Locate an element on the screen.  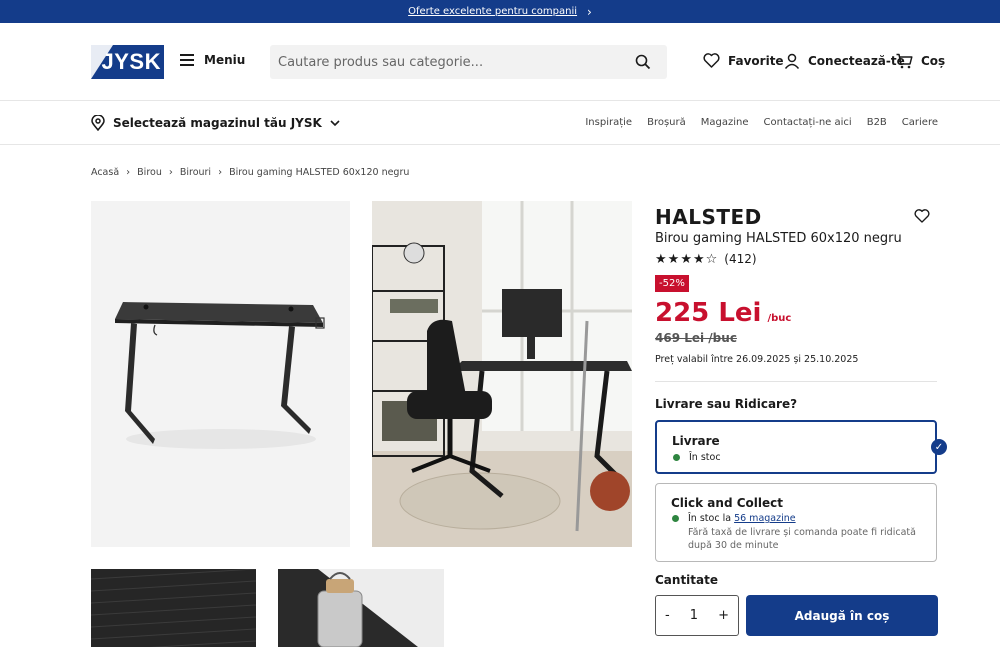
product-image-main is located at coordinates (220, 374).